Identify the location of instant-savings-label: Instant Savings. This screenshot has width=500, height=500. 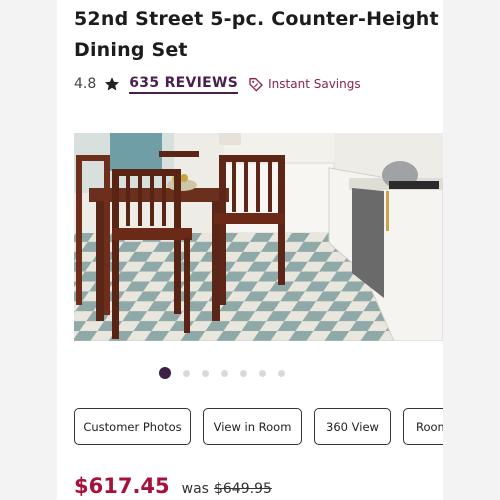
(314, 84).